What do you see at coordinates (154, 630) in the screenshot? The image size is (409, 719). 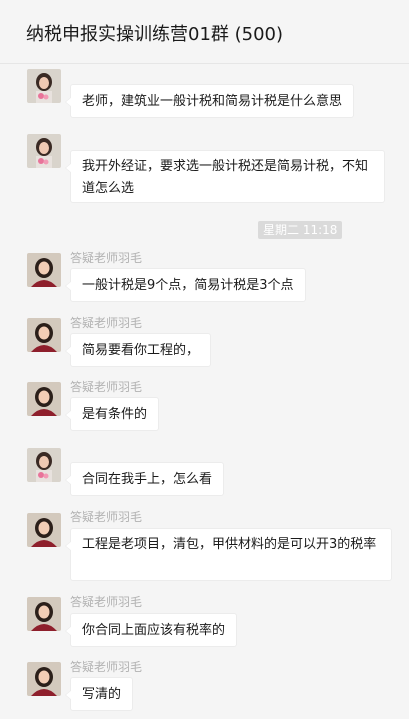 I see `message-text: 你合同上面应该有税率的` at bounding box center [154, 630].